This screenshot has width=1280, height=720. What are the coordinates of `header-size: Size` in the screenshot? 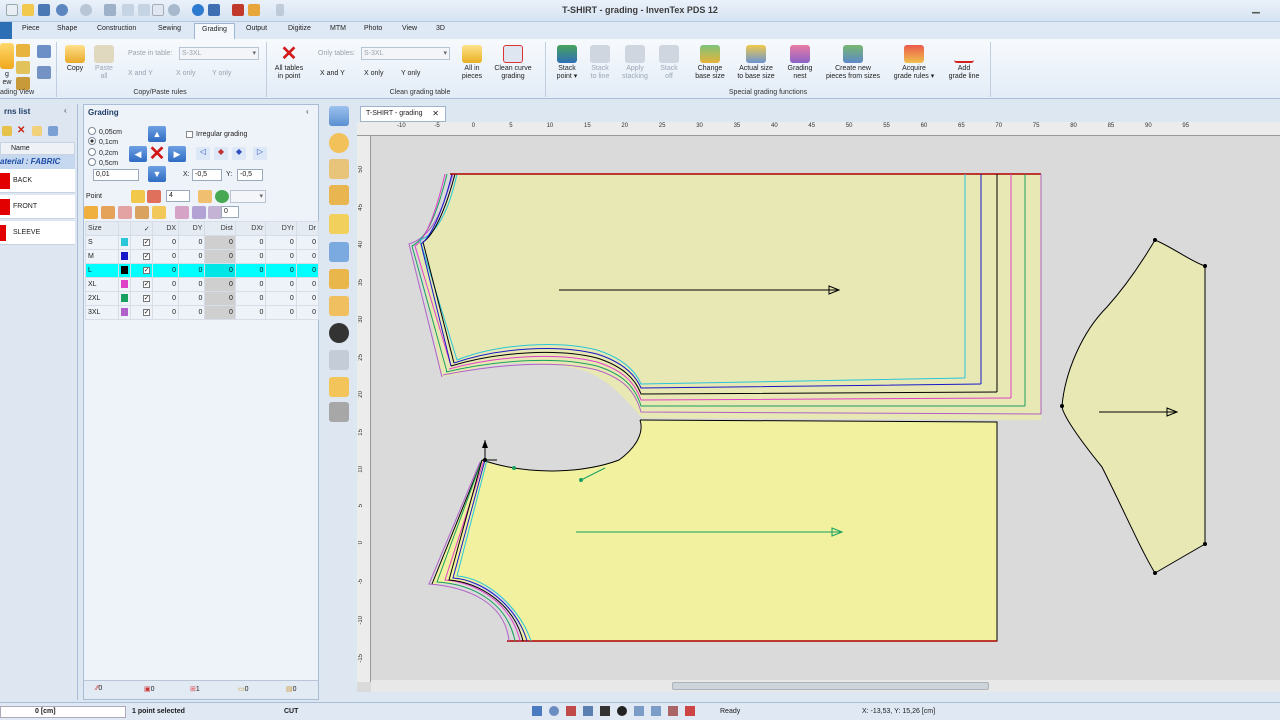 It's located at (102, 228).